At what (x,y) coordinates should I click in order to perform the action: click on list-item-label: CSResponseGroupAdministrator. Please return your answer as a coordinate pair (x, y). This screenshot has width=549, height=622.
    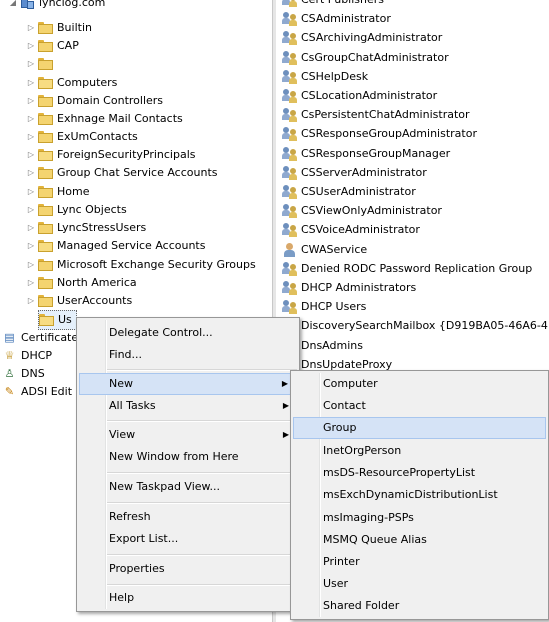
    Looking at the image, I should click on (389, 133).